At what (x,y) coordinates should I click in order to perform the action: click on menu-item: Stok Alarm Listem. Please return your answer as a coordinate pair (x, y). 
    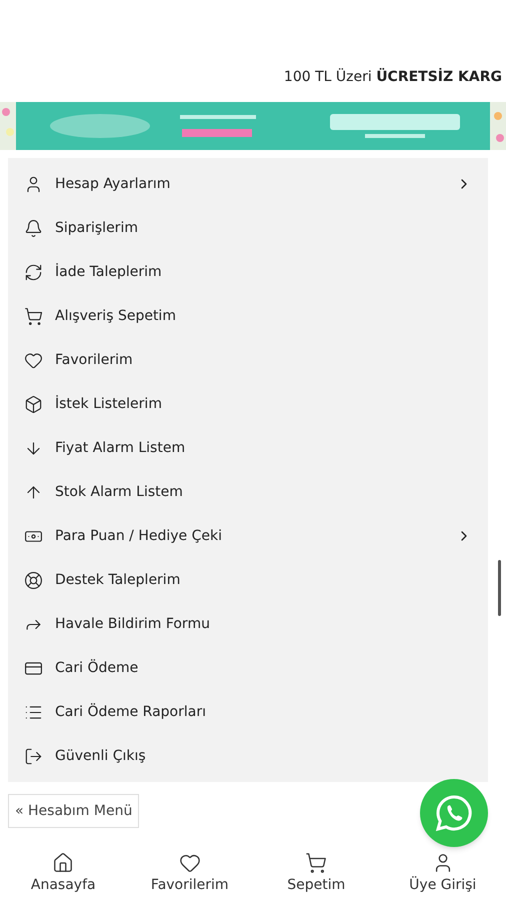
    Looking at the image, I should click on (248, 492).